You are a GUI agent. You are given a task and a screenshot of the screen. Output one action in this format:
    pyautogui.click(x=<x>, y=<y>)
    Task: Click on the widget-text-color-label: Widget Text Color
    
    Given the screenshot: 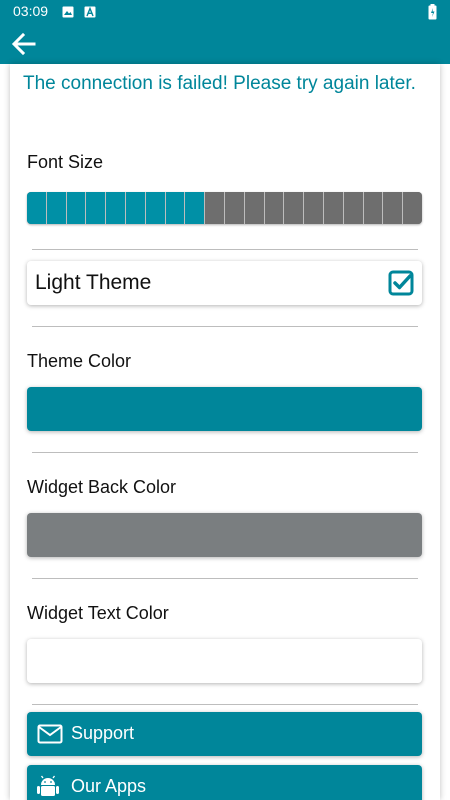 What is the action you would take?
    pyautogui.click(x=98, y=613)
    